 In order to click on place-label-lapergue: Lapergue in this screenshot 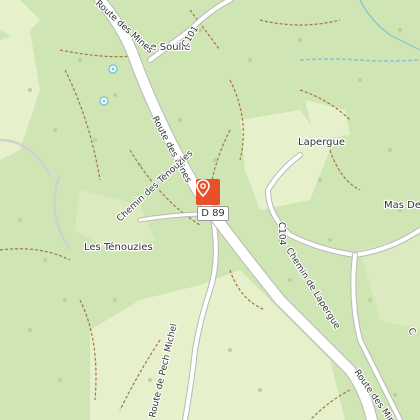, I will do `click(321, 142)`.